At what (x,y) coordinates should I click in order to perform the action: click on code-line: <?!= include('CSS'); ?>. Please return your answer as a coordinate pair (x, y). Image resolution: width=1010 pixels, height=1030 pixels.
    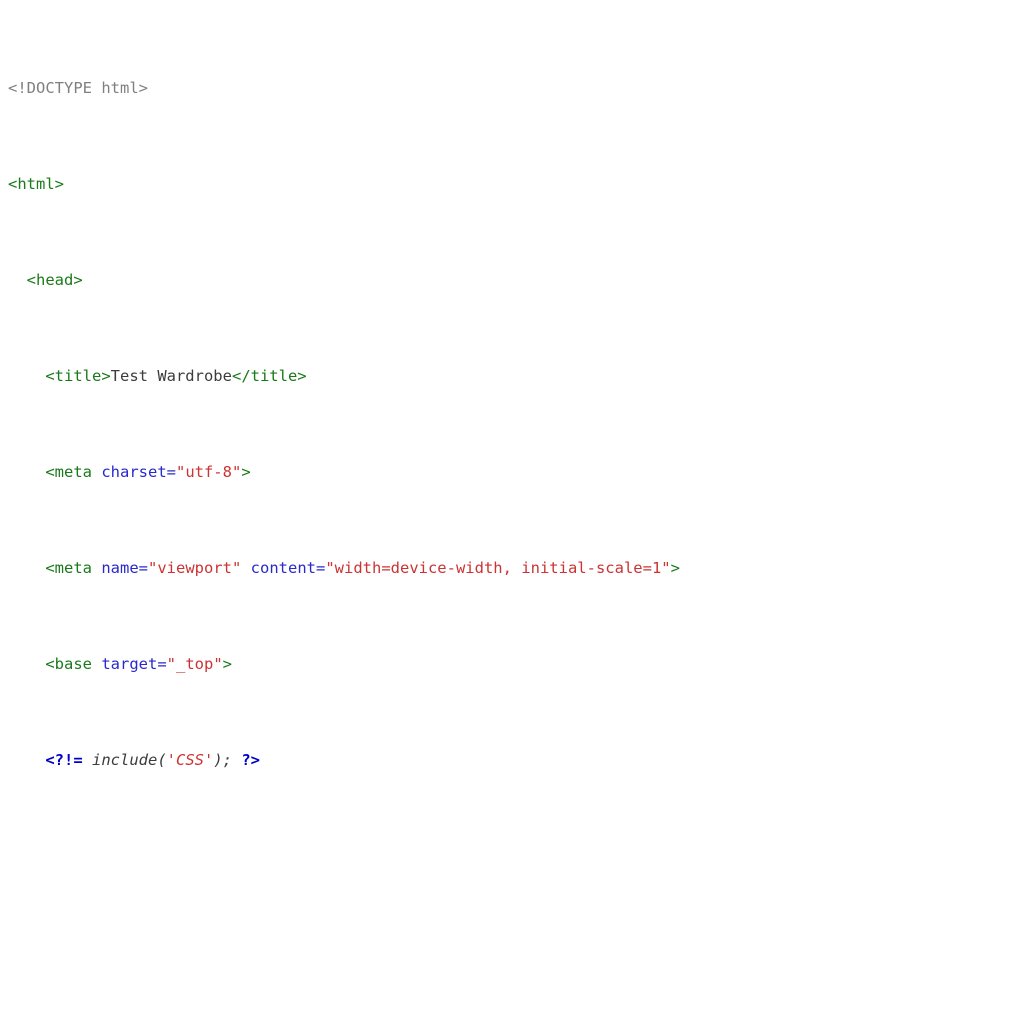
    Looking at the image, I should click on (509, 760).